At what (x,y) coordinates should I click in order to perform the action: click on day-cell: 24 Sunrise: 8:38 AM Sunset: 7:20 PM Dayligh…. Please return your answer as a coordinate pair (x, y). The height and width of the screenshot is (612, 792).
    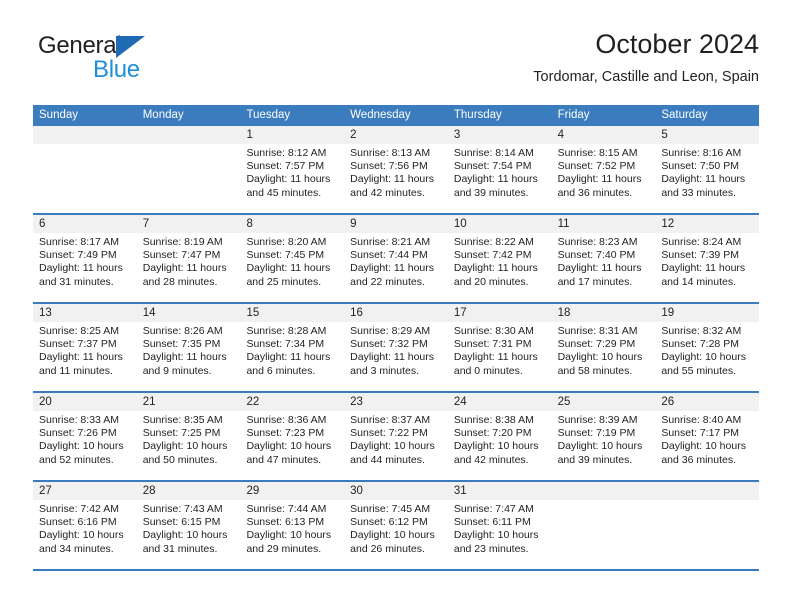
    Looking at the image, I should click on (499, 436).